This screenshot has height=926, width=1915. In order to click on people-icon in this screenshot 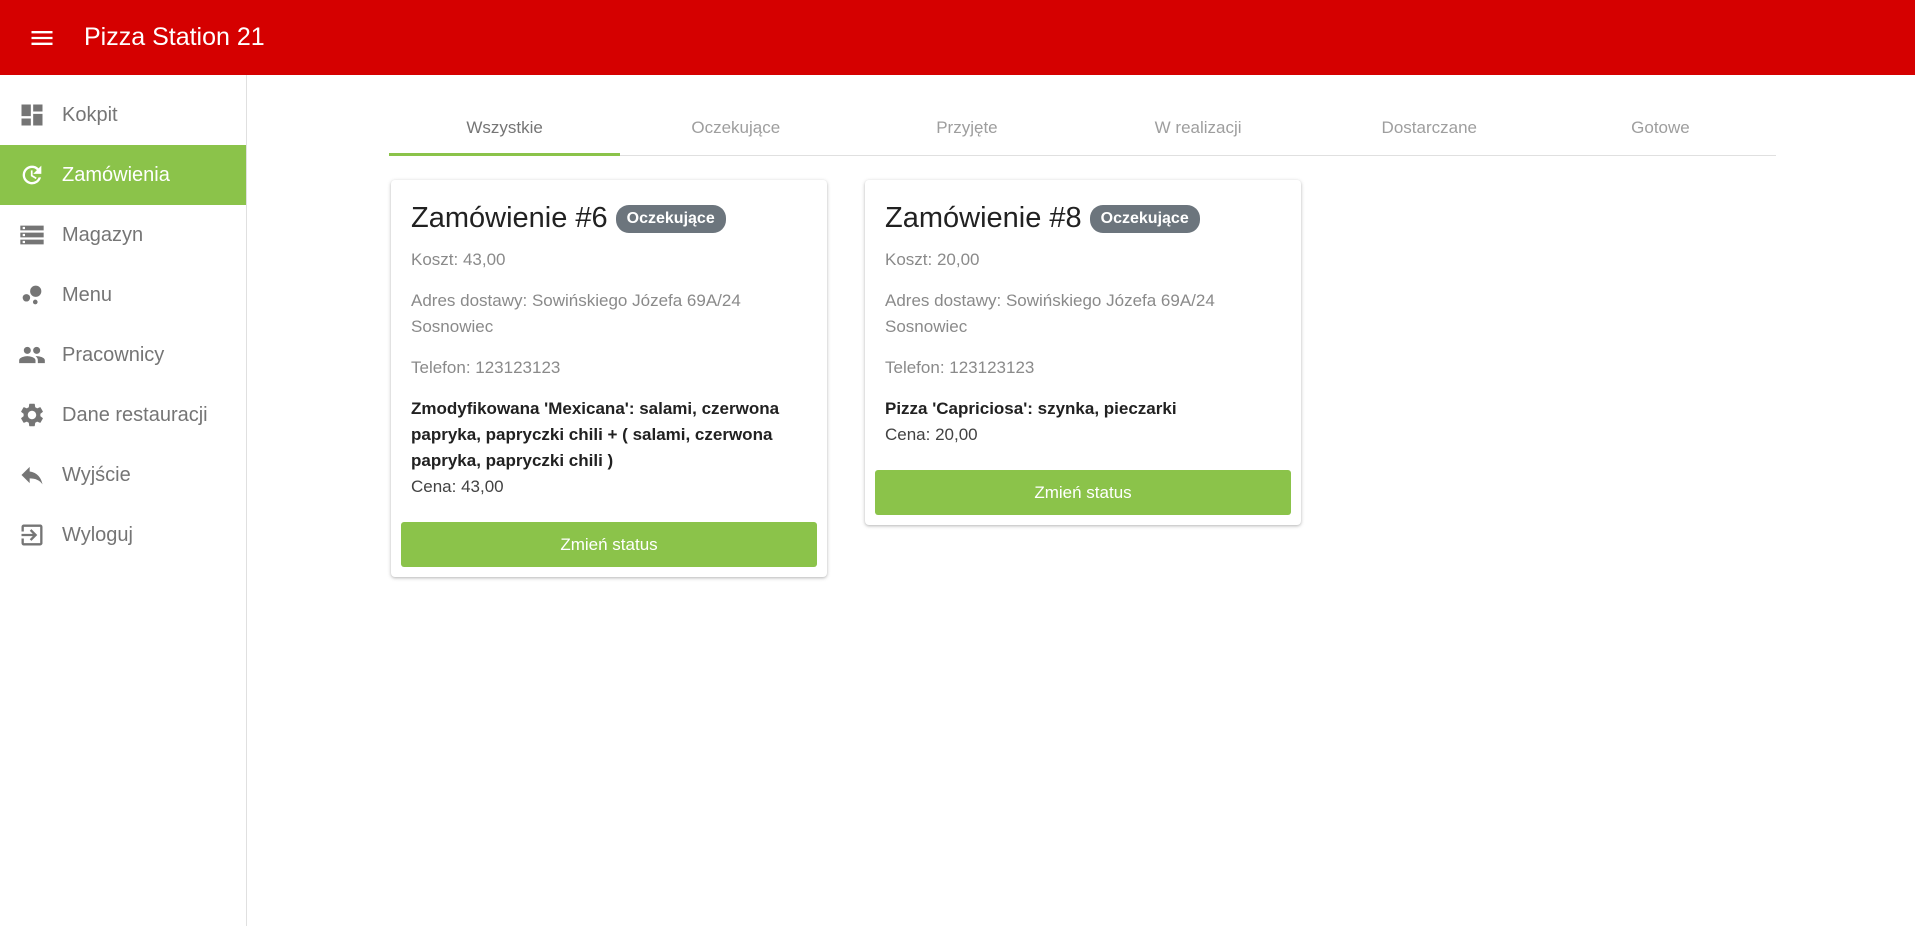, I will do `click(32, 355)`.